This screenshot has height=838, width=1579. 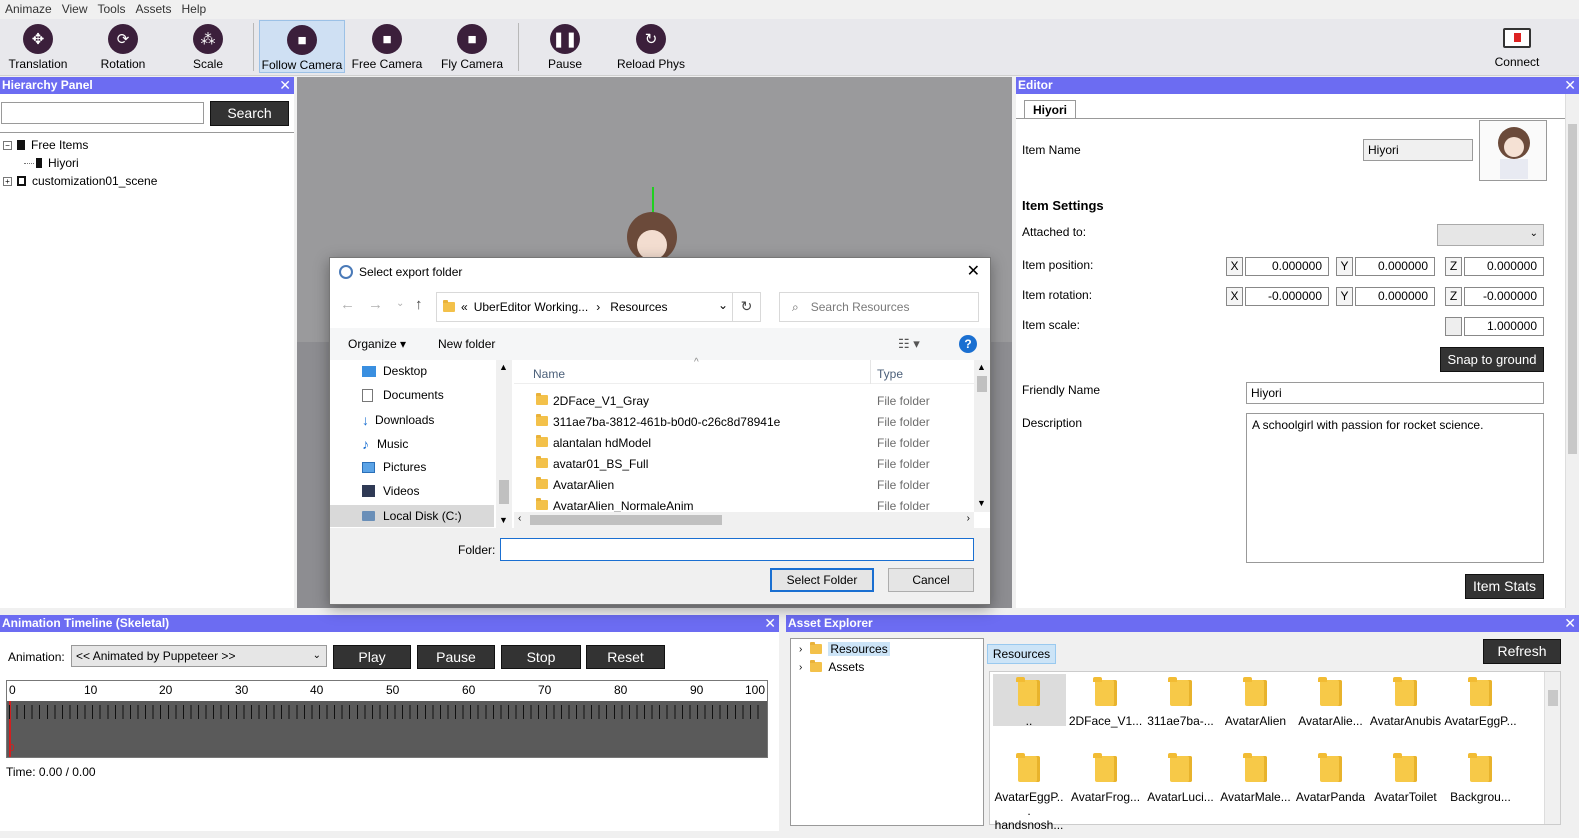 I want to click on search-resources-input: ⌕ Search Resources, so click(x=879, y=307).